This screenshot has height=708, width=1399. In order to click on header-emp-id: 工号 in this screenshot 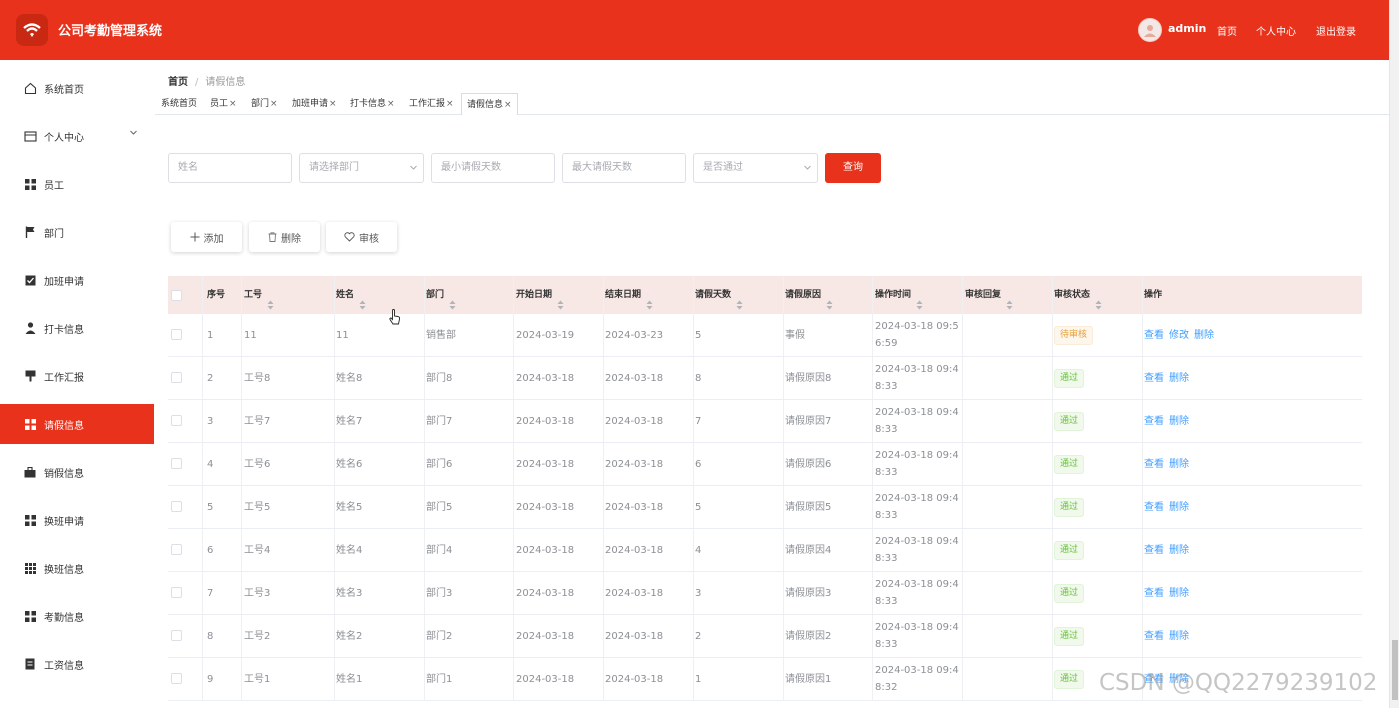, I will do `click(256, 295)`.